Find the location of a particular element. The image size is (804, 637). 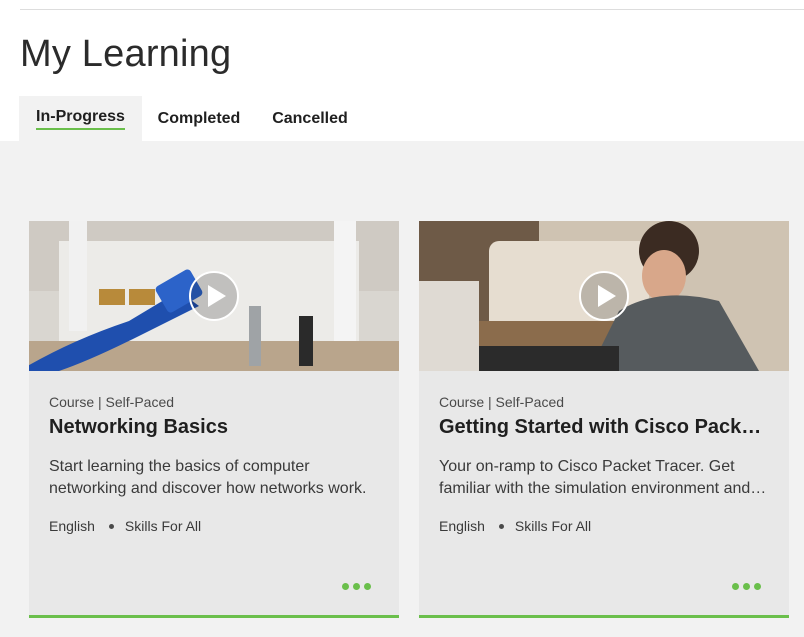

header-divider is located at coordinates (412, 9).